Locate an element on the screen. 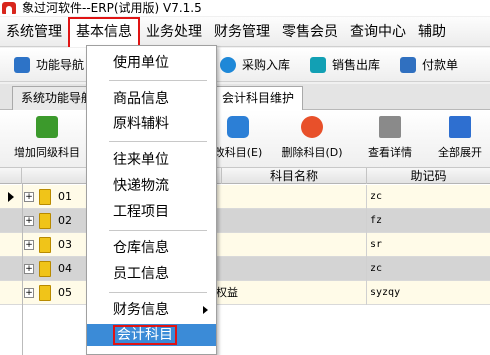 This screenshot has height=355, width=490. payment-icon is located at coordinates (408, 64).